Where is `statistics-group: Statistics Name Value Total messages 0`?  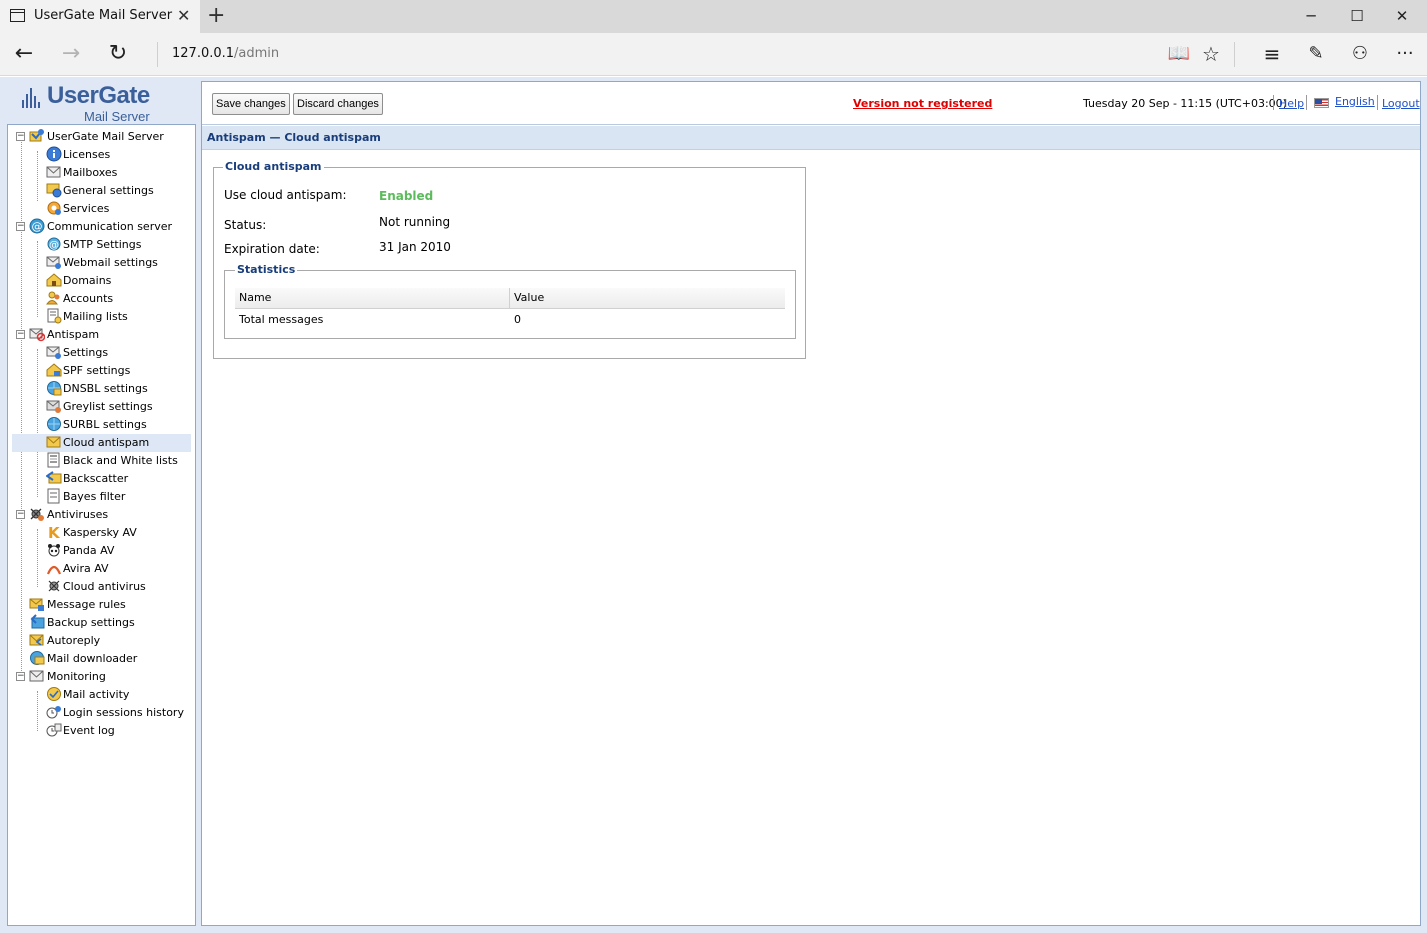
statistics-group: Statistics Name Value Total messages 0 is located at coordinates (510, 301).